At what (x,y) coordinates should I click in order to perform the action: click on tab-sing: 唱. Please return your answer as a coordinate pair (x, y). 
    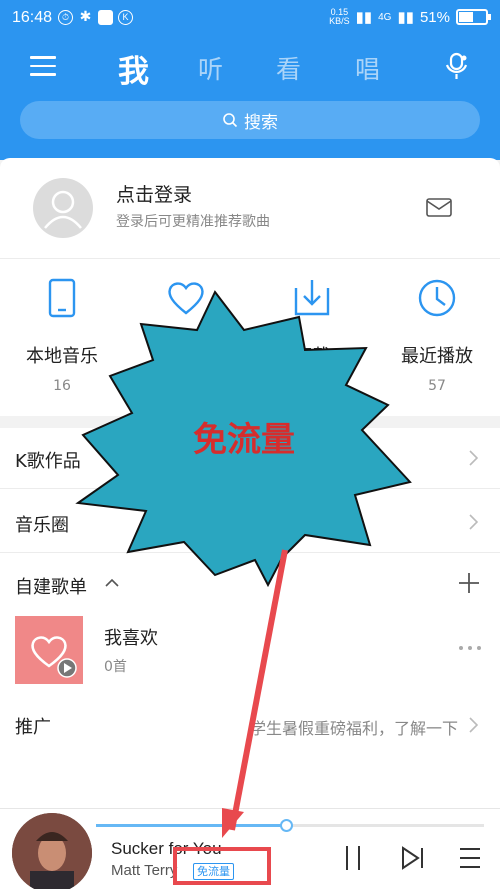
    Looking at the image, I should click on (367, 68).